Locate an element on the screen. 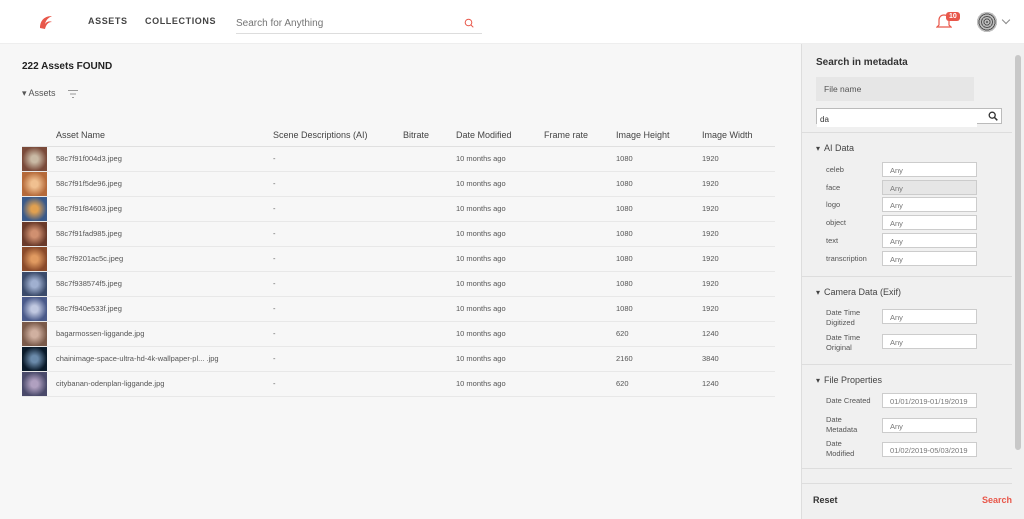 This screenshot has height=519, width=1024. scrollbar-thumb is located at coordinates (1018, 252).